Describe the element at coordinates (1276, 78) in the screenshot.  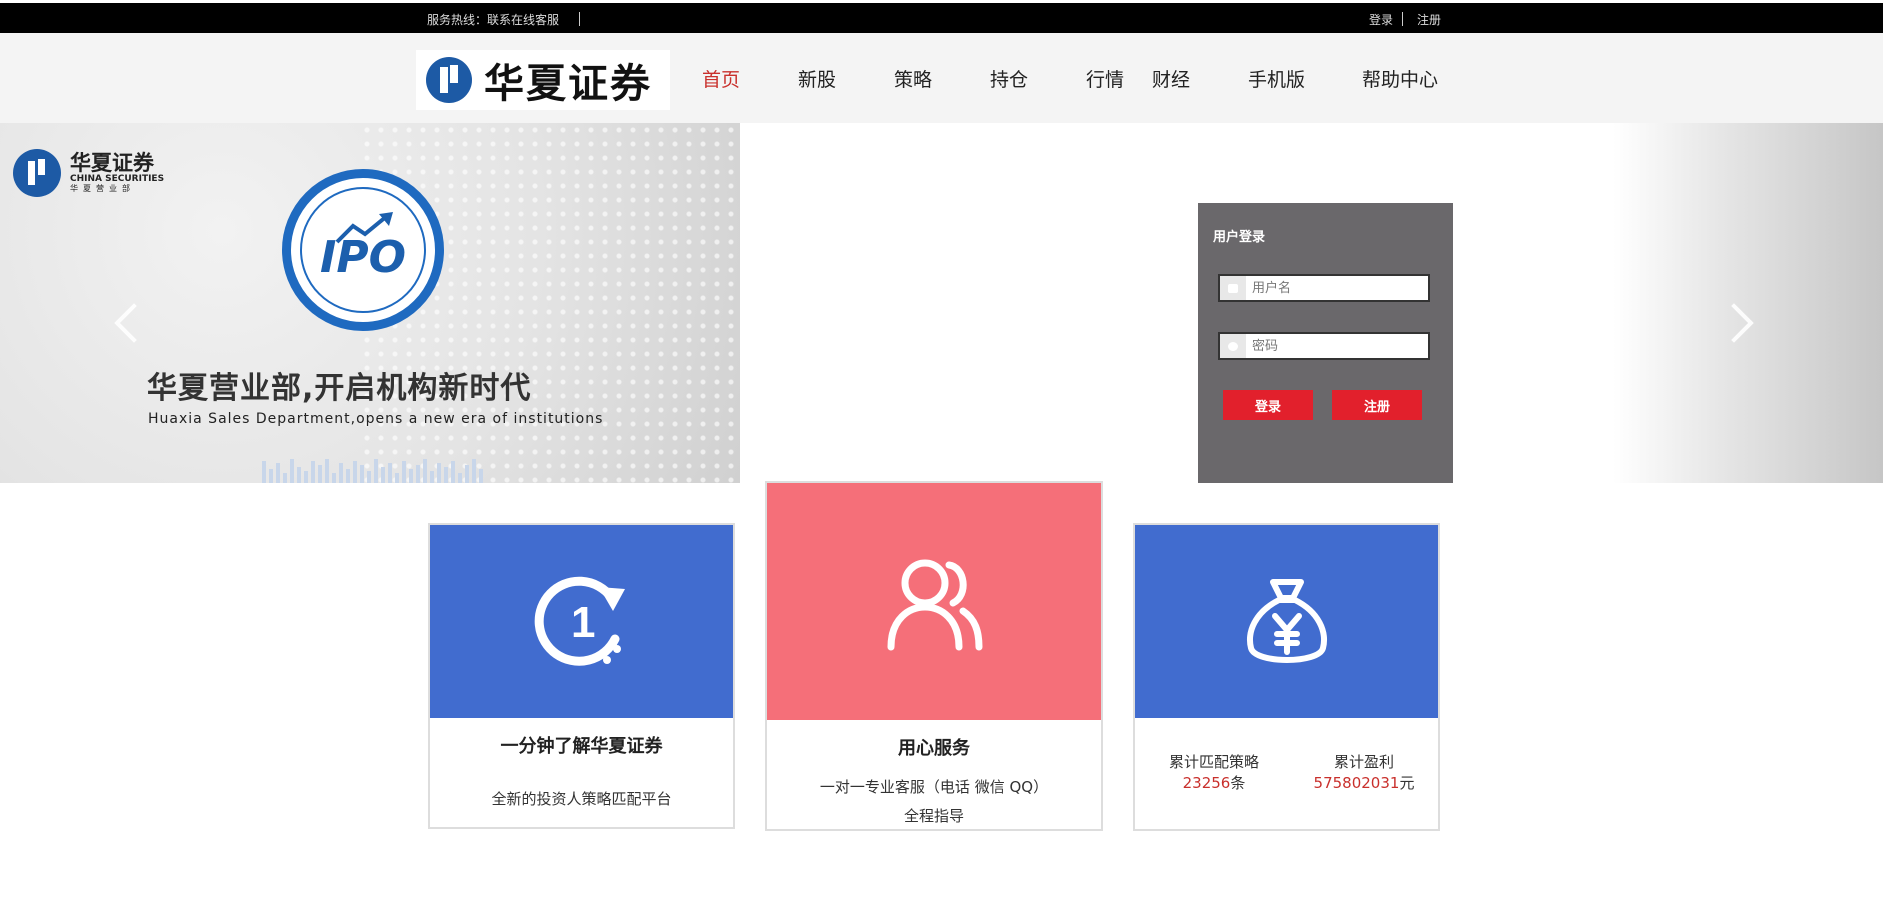
I see `nav-mobile: 手机版` at that location.